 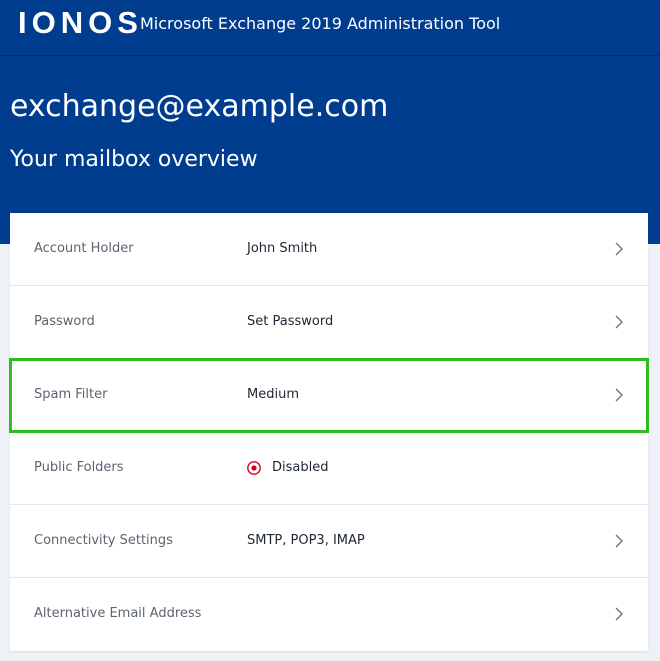 I want to click on row-alternative-email: Alternative Email Address, so click(x=329, y=614).